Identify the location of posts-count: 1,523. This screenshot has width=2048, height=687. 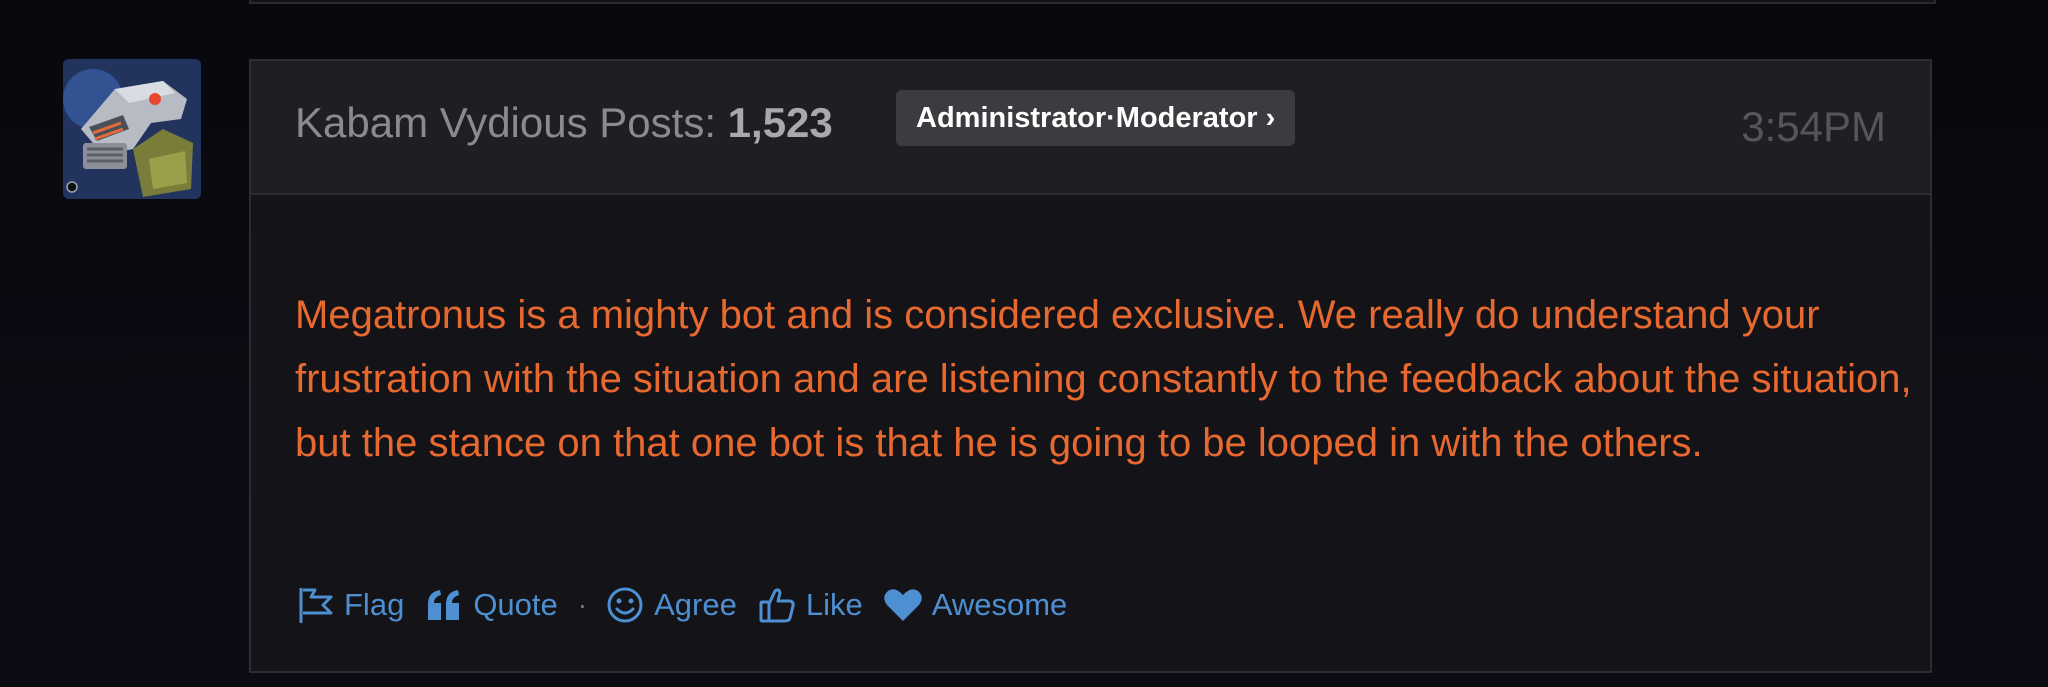
(780, 122).